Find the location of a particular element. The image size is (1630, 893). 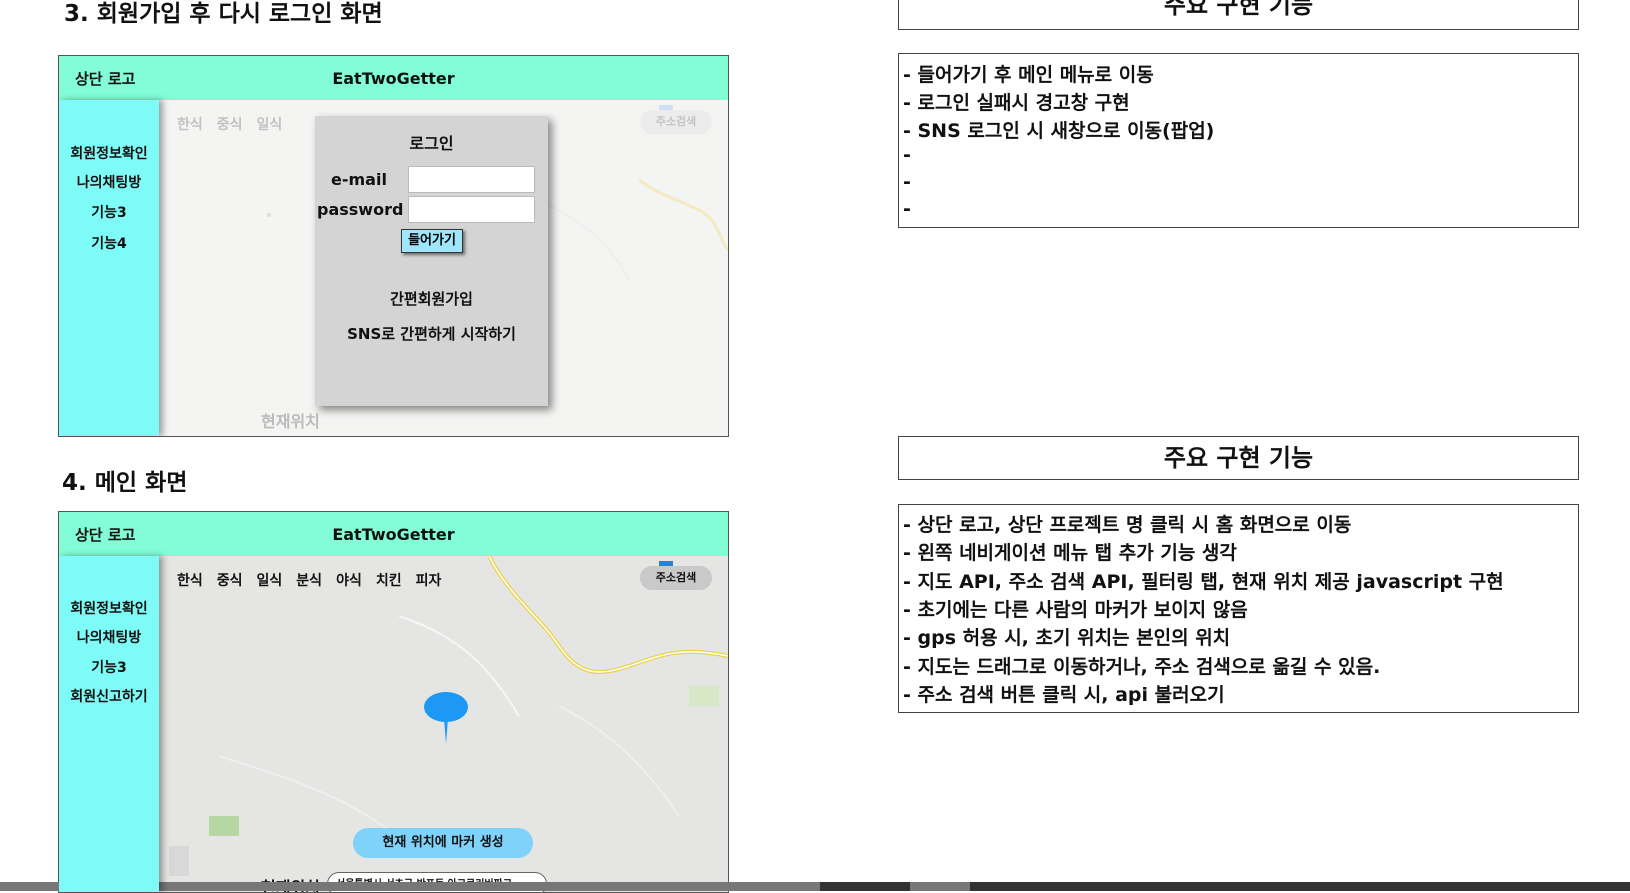

filter-tab-late-night: 야식 is located at coordinates (349, 580).